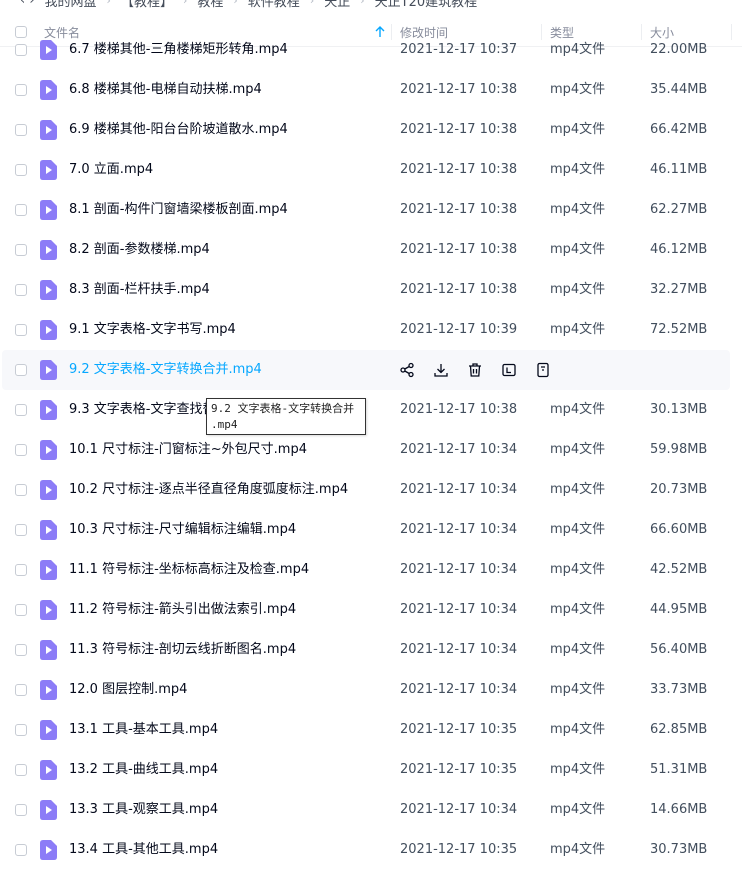  What do you see at coordinates (679, 649) in the screenshot?
I see `file-size: 56.40MB` at bounding box center [679, 649].